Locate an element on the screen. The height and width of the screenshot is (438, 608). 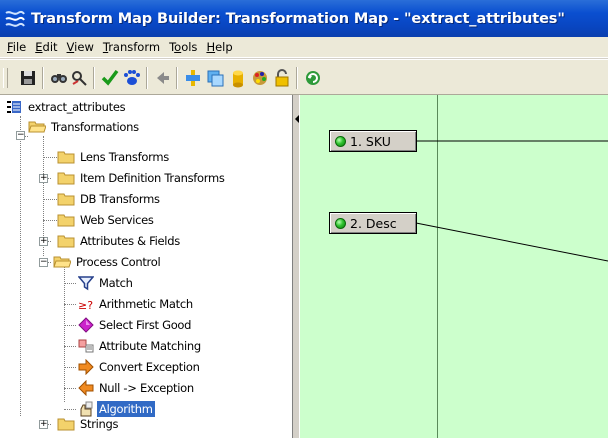
tree-item-convert-exception: Convert Exception is located at coordinates (140, 367).